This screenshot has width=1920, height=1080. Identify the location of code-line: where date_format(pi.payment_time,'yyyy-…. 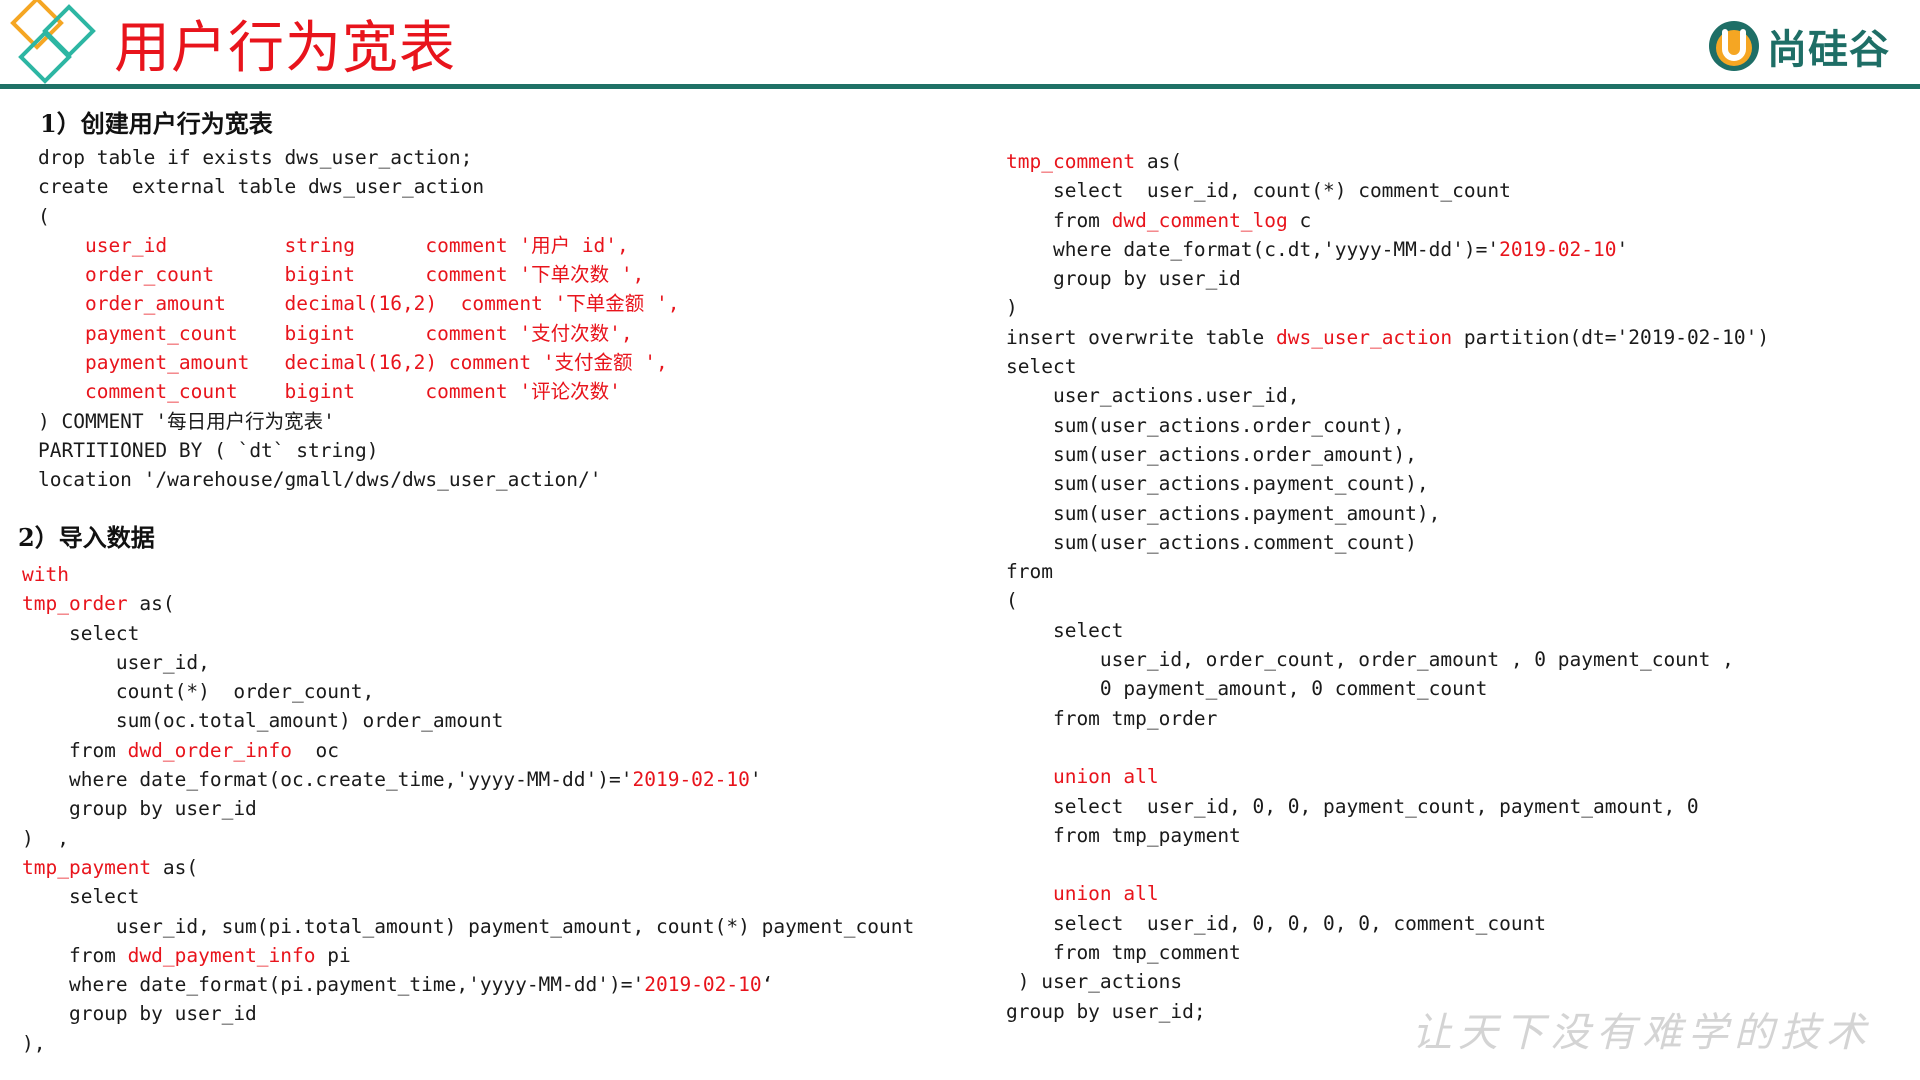
(468, 984).